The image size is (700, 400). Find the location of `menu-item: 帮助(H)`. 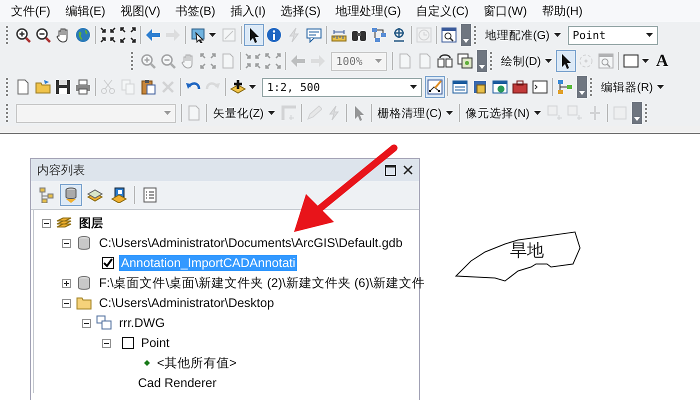

menu-item: 帮助(H) is located at coordinates (562, 11).